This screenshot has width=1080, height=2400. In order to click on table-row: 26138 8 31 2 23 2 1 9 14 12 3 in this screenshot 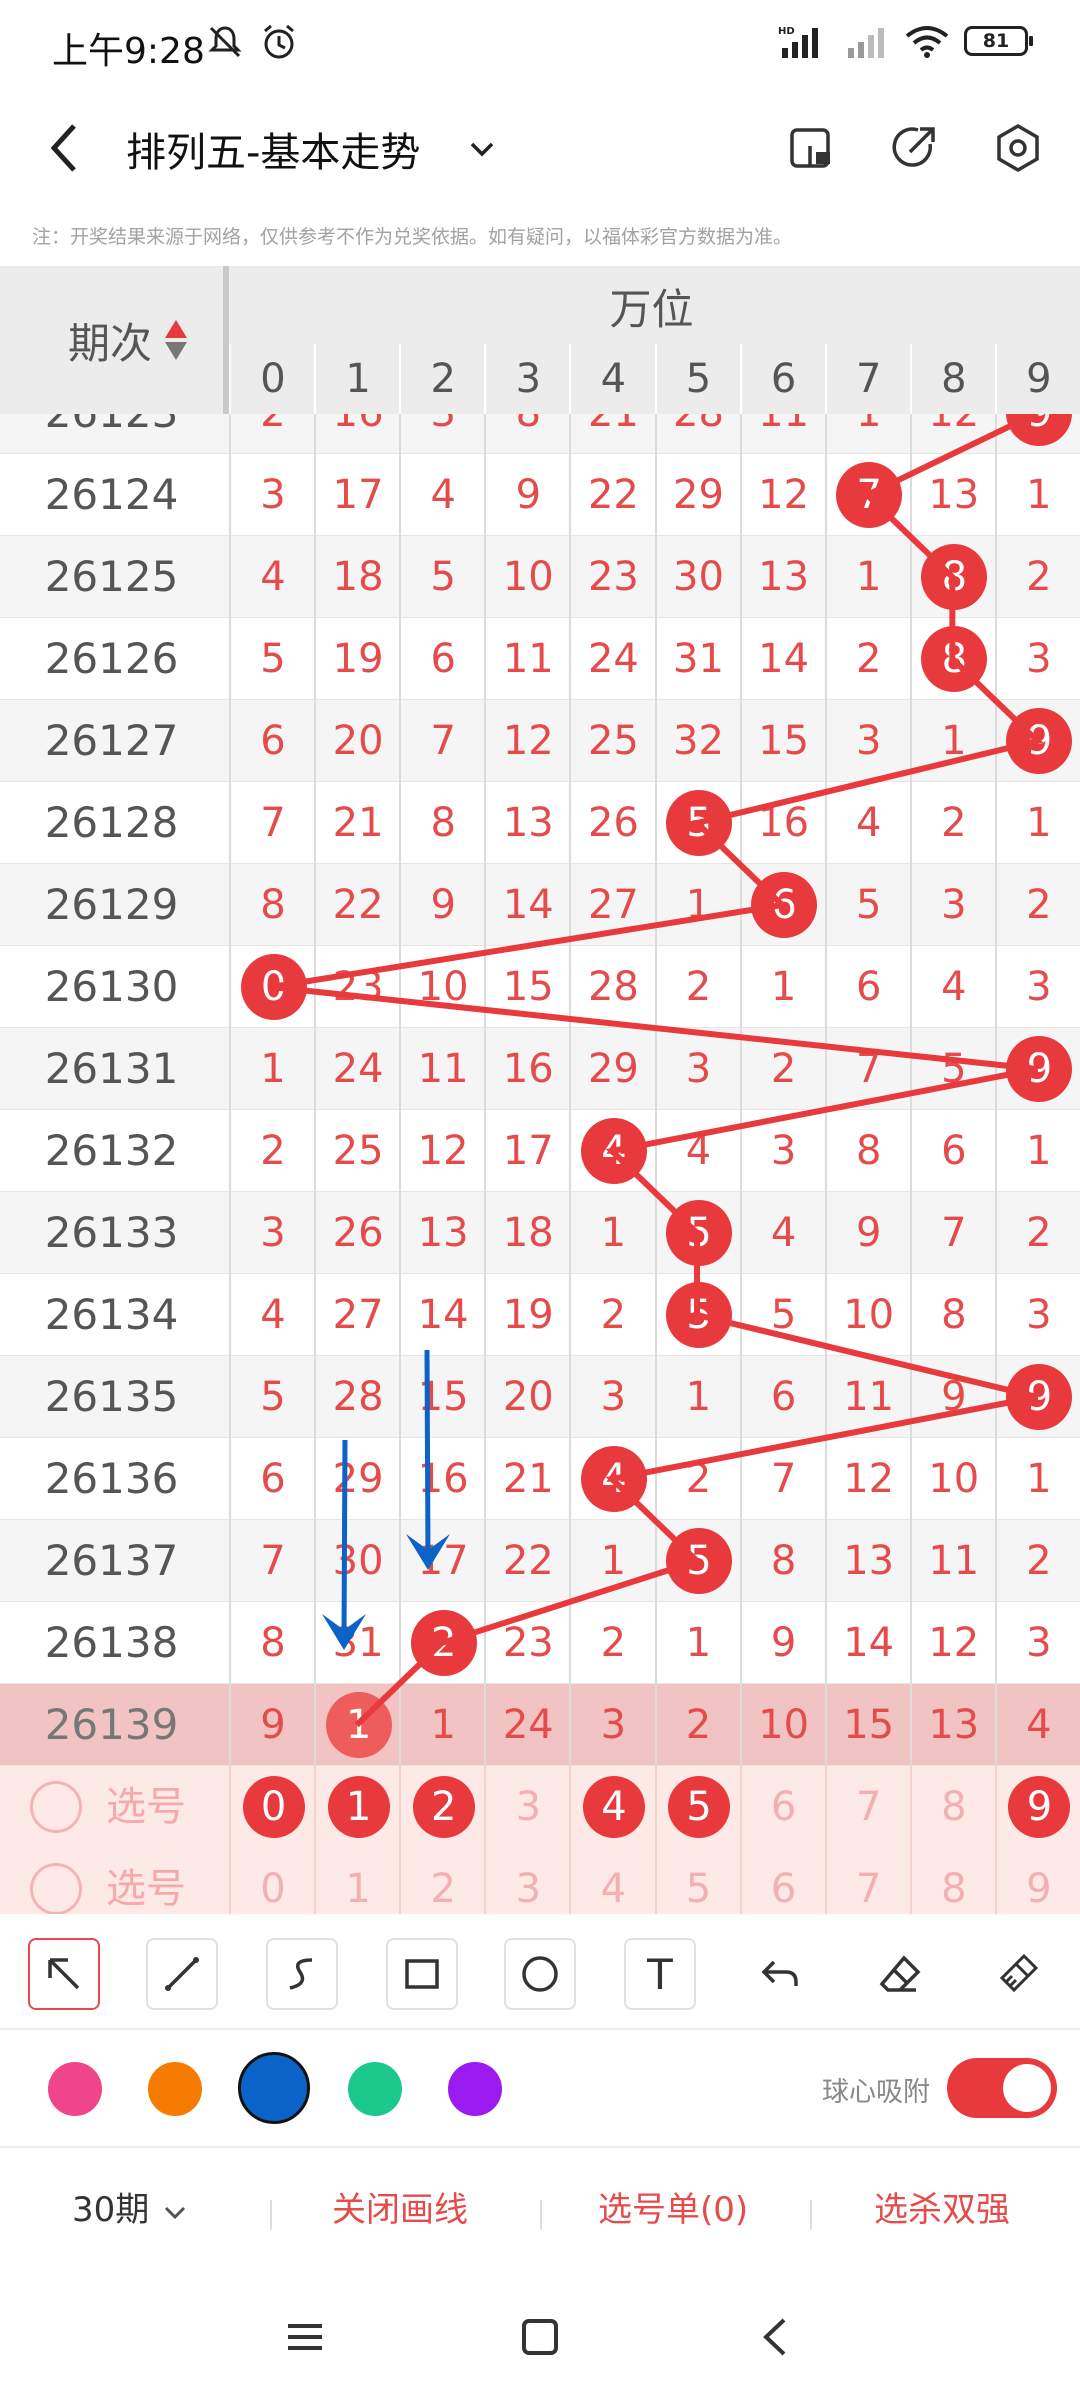, I will do `click(540, 1643)`.